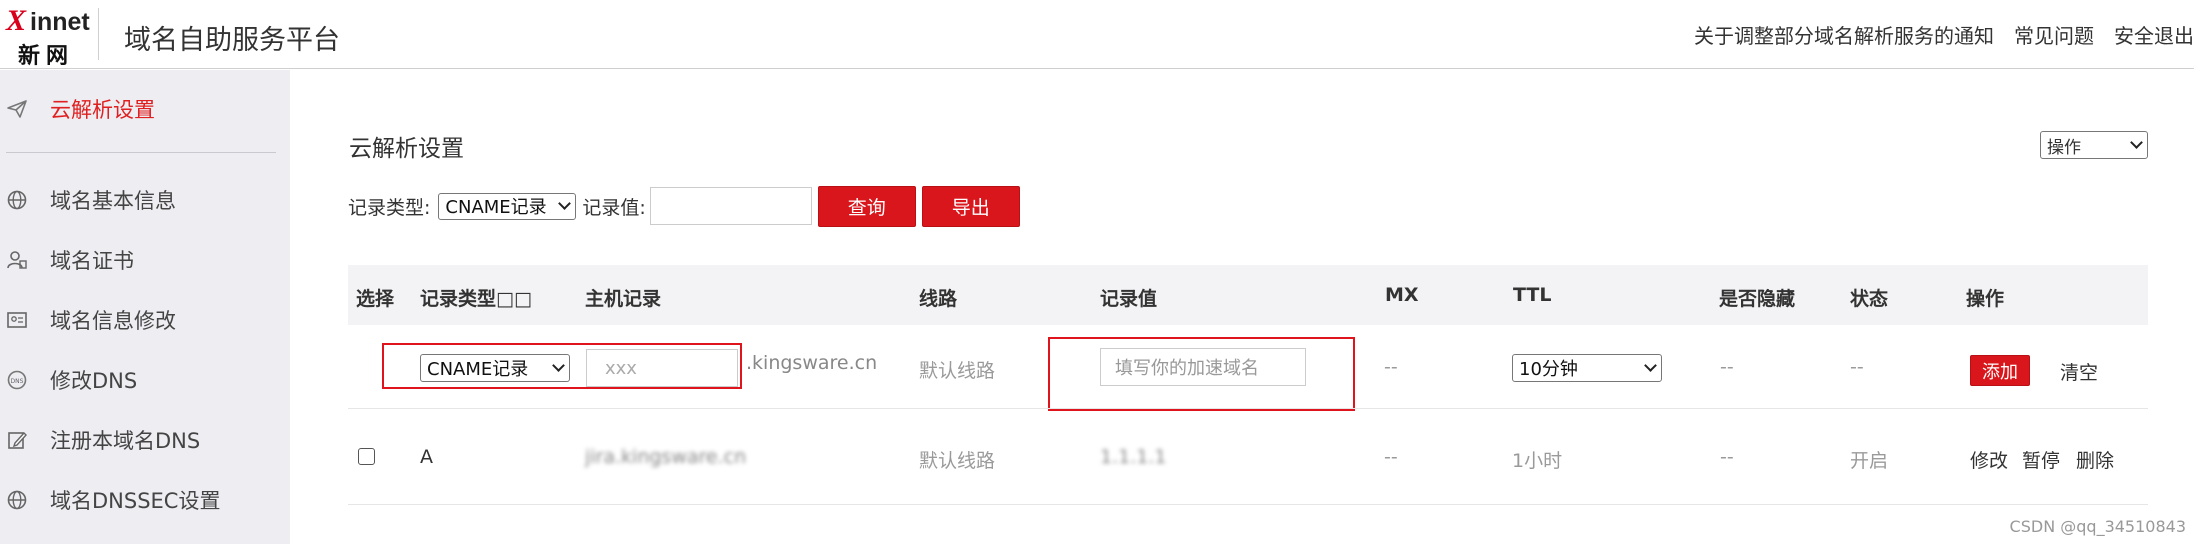 The width and height of the screenshot is (2194, 544). Describe the element at coordinates (141, 152) in the screenshot. I see `sidebar-divider` at that location.